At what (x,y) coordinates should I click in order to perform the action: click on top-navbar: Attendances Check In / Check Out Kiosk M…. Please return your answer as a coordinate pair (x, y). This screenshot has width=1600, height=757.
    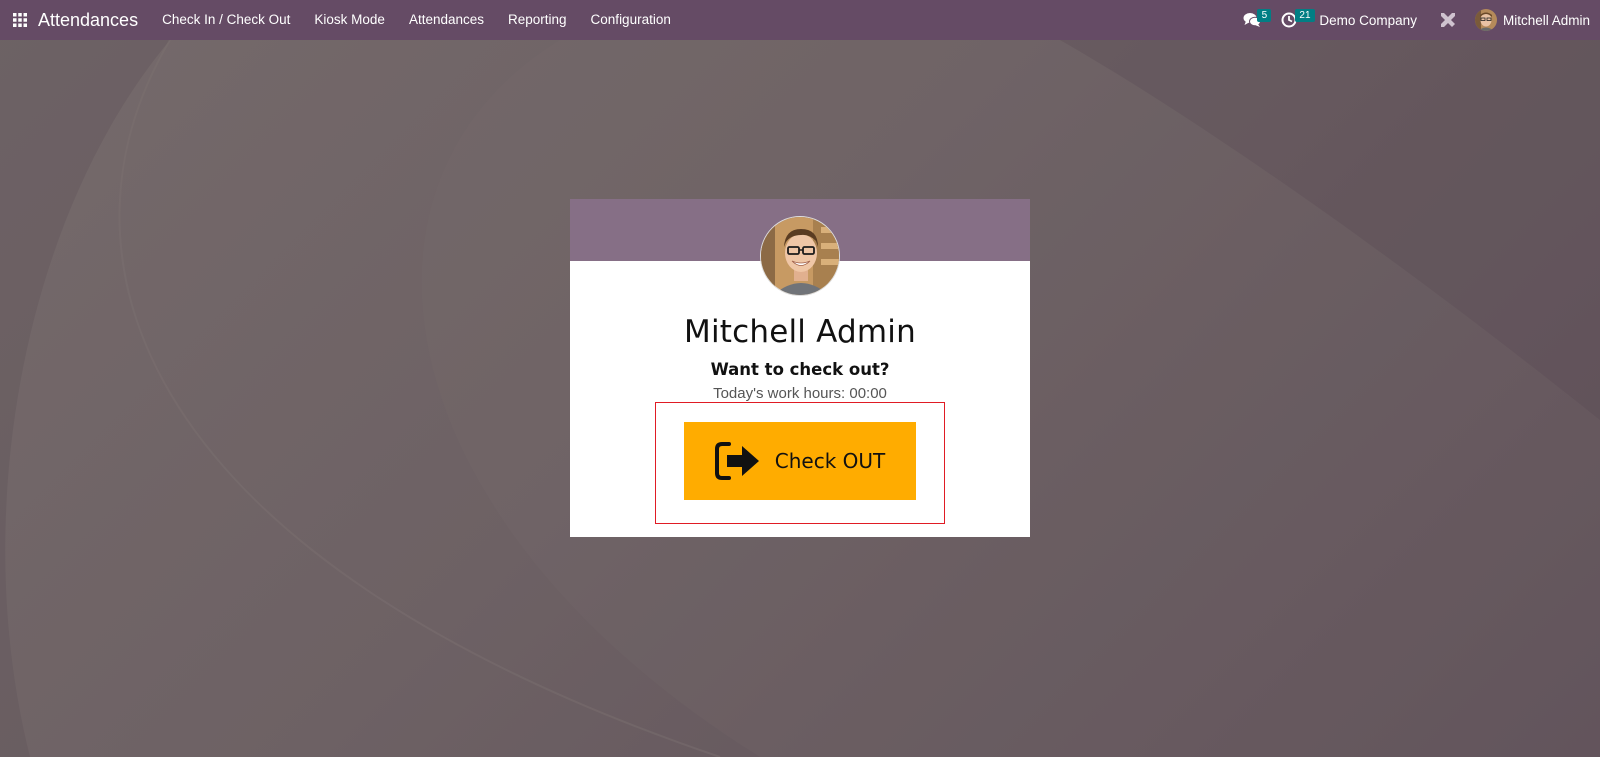
    Looking at the image, I should click on (800, 20).